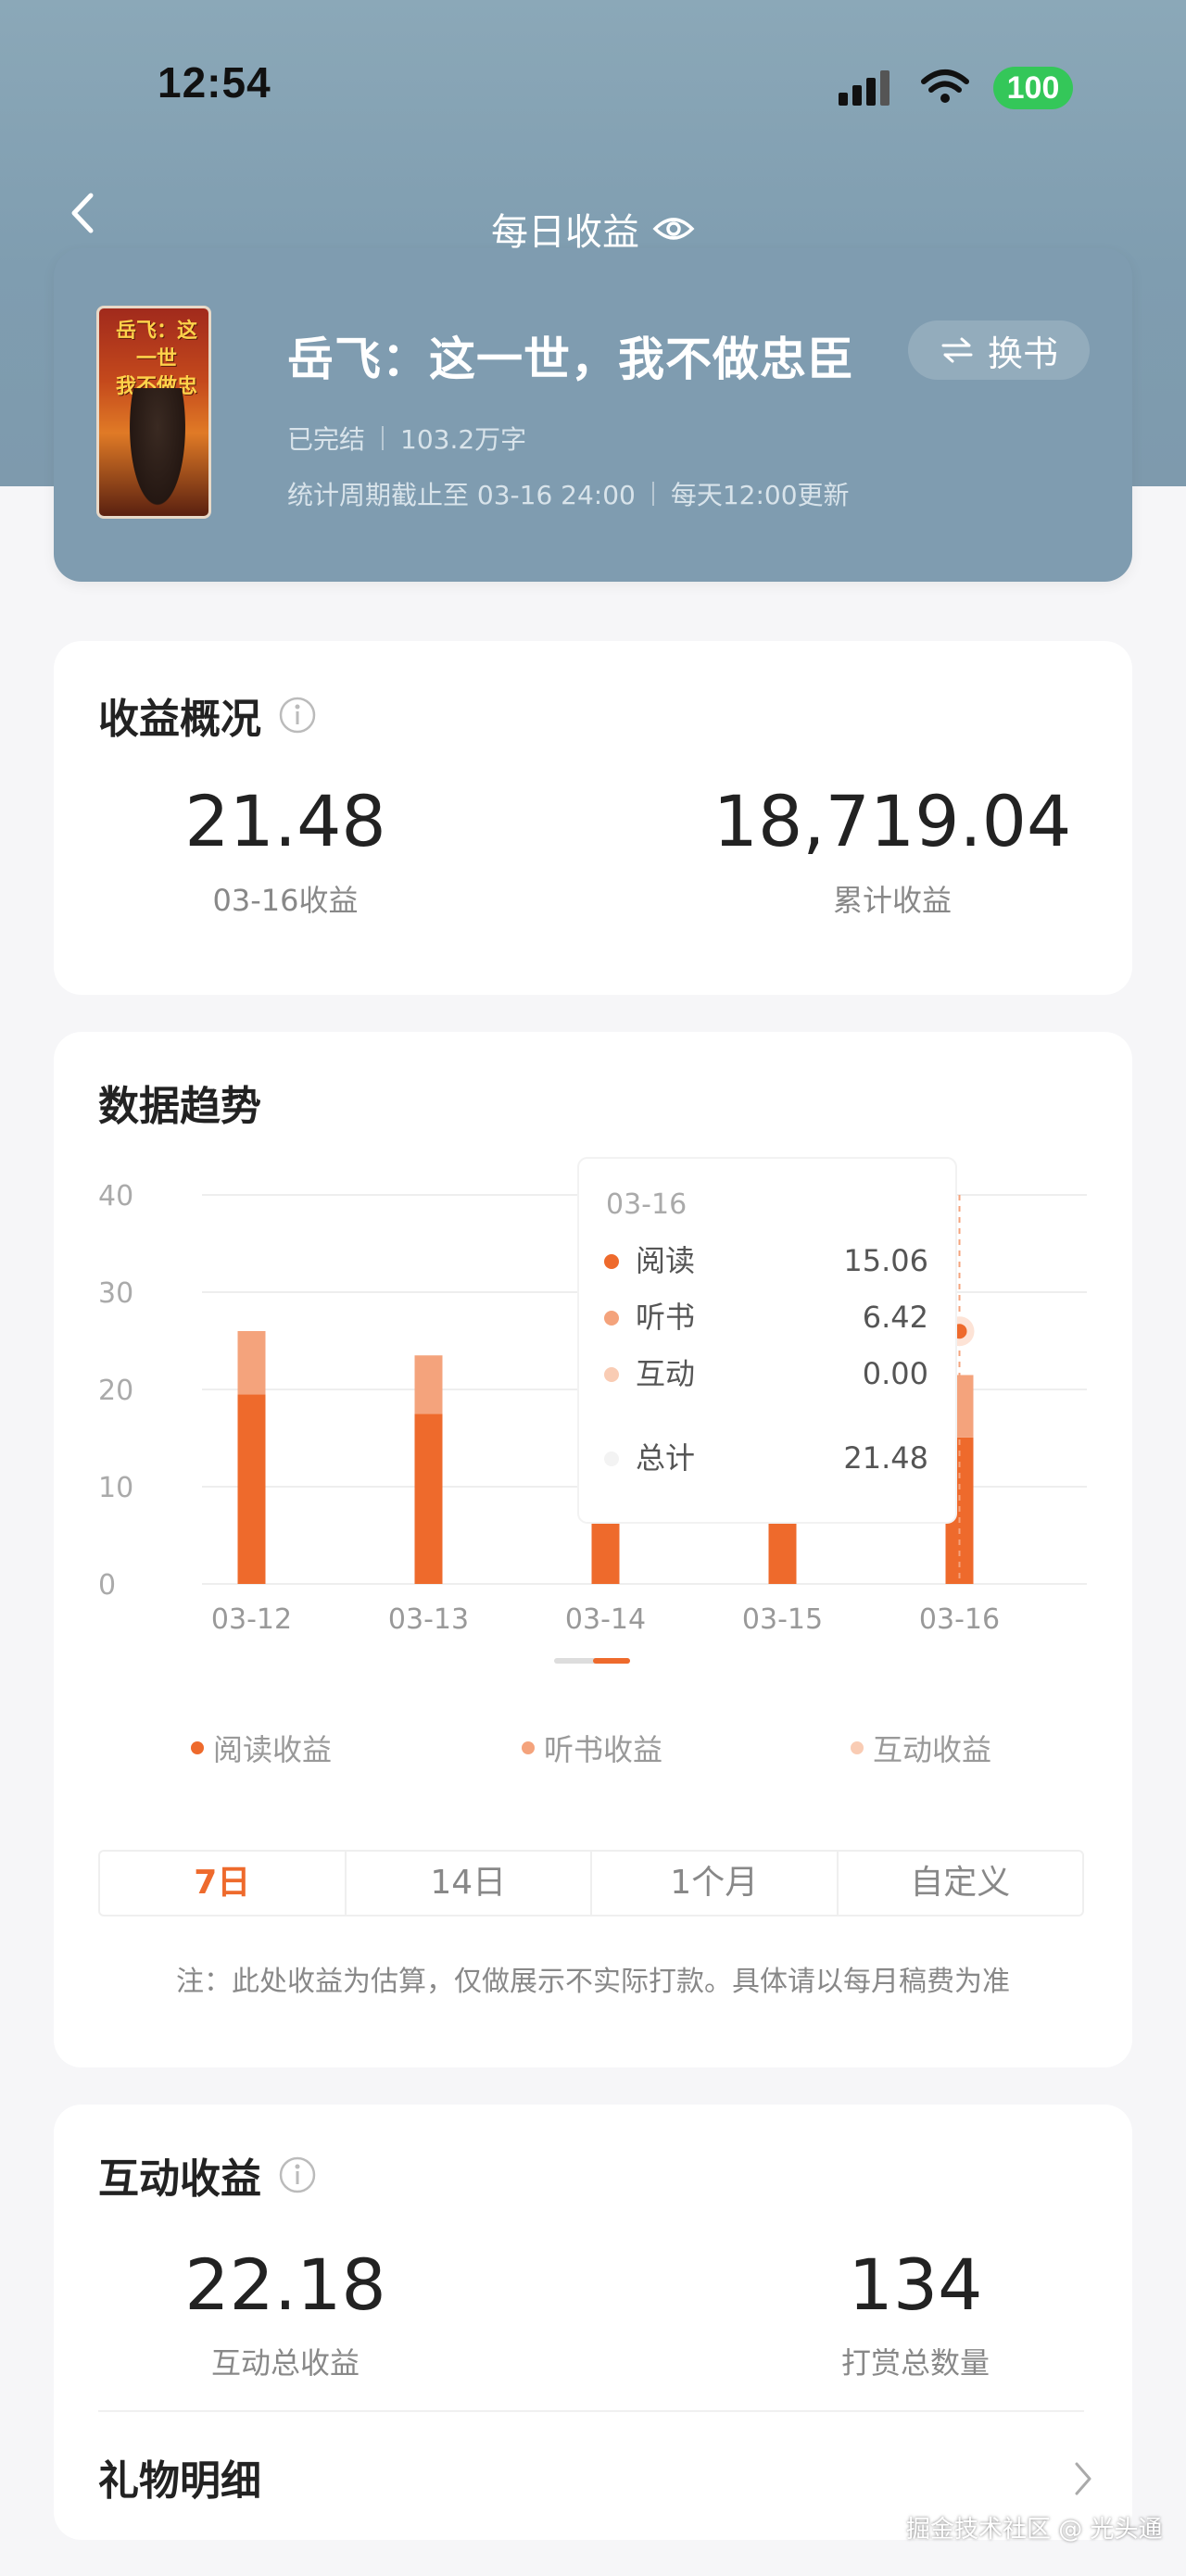  Describe the element at coordinates (673, 229) in the screenshot. I see `eye-icon` at that location.